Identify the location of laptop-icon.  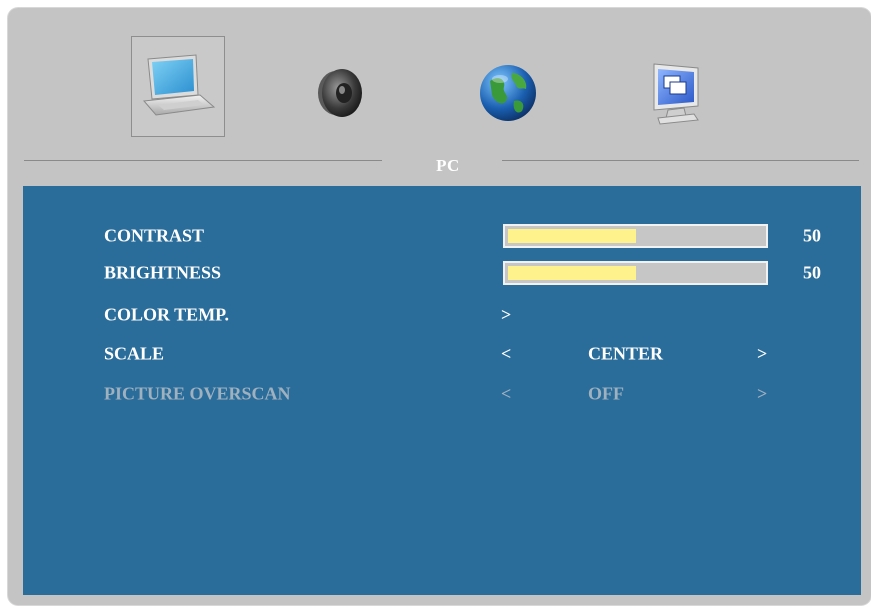
(178, 87).